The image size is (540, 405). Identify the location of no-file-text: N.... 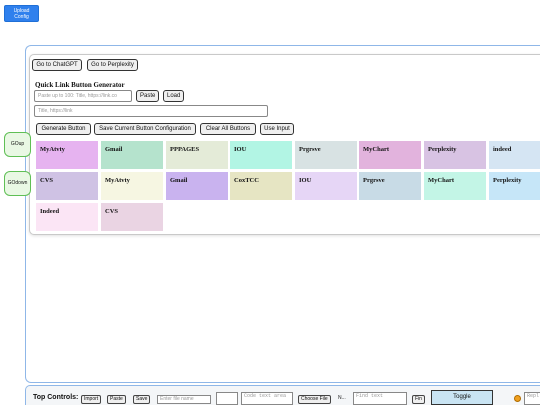
(342, 398).